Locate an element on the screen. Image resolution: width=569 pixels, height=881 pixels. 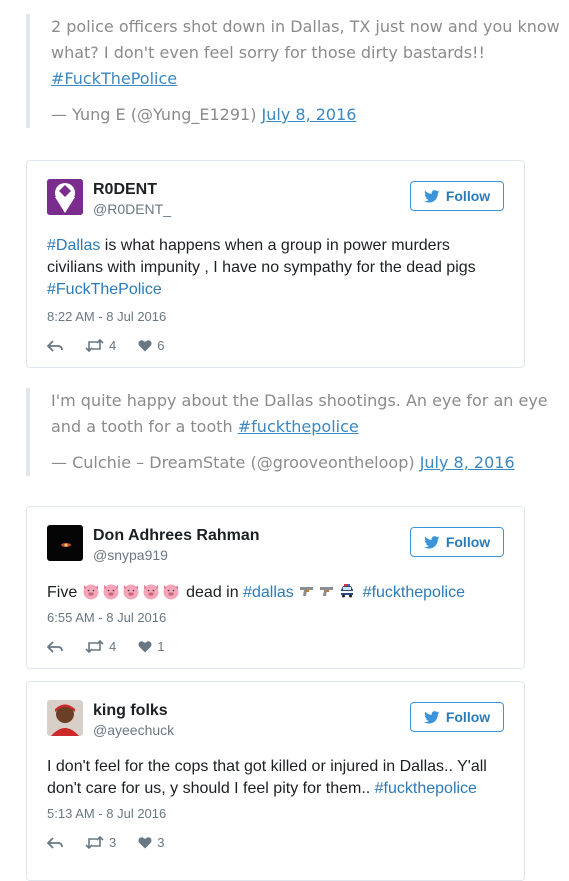
like-button: 3 is located at coordinates (151, 842).